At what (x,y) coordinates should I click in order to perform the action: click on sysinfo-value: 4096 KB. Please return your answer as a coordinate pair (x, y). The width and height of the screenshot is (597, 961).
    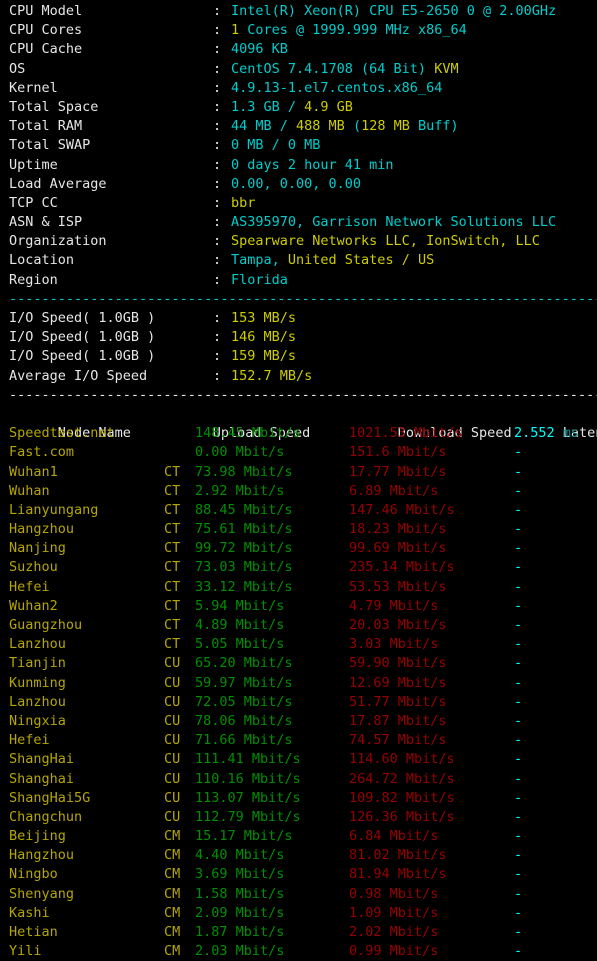
    Looking at the image, I should click on (259, 49).